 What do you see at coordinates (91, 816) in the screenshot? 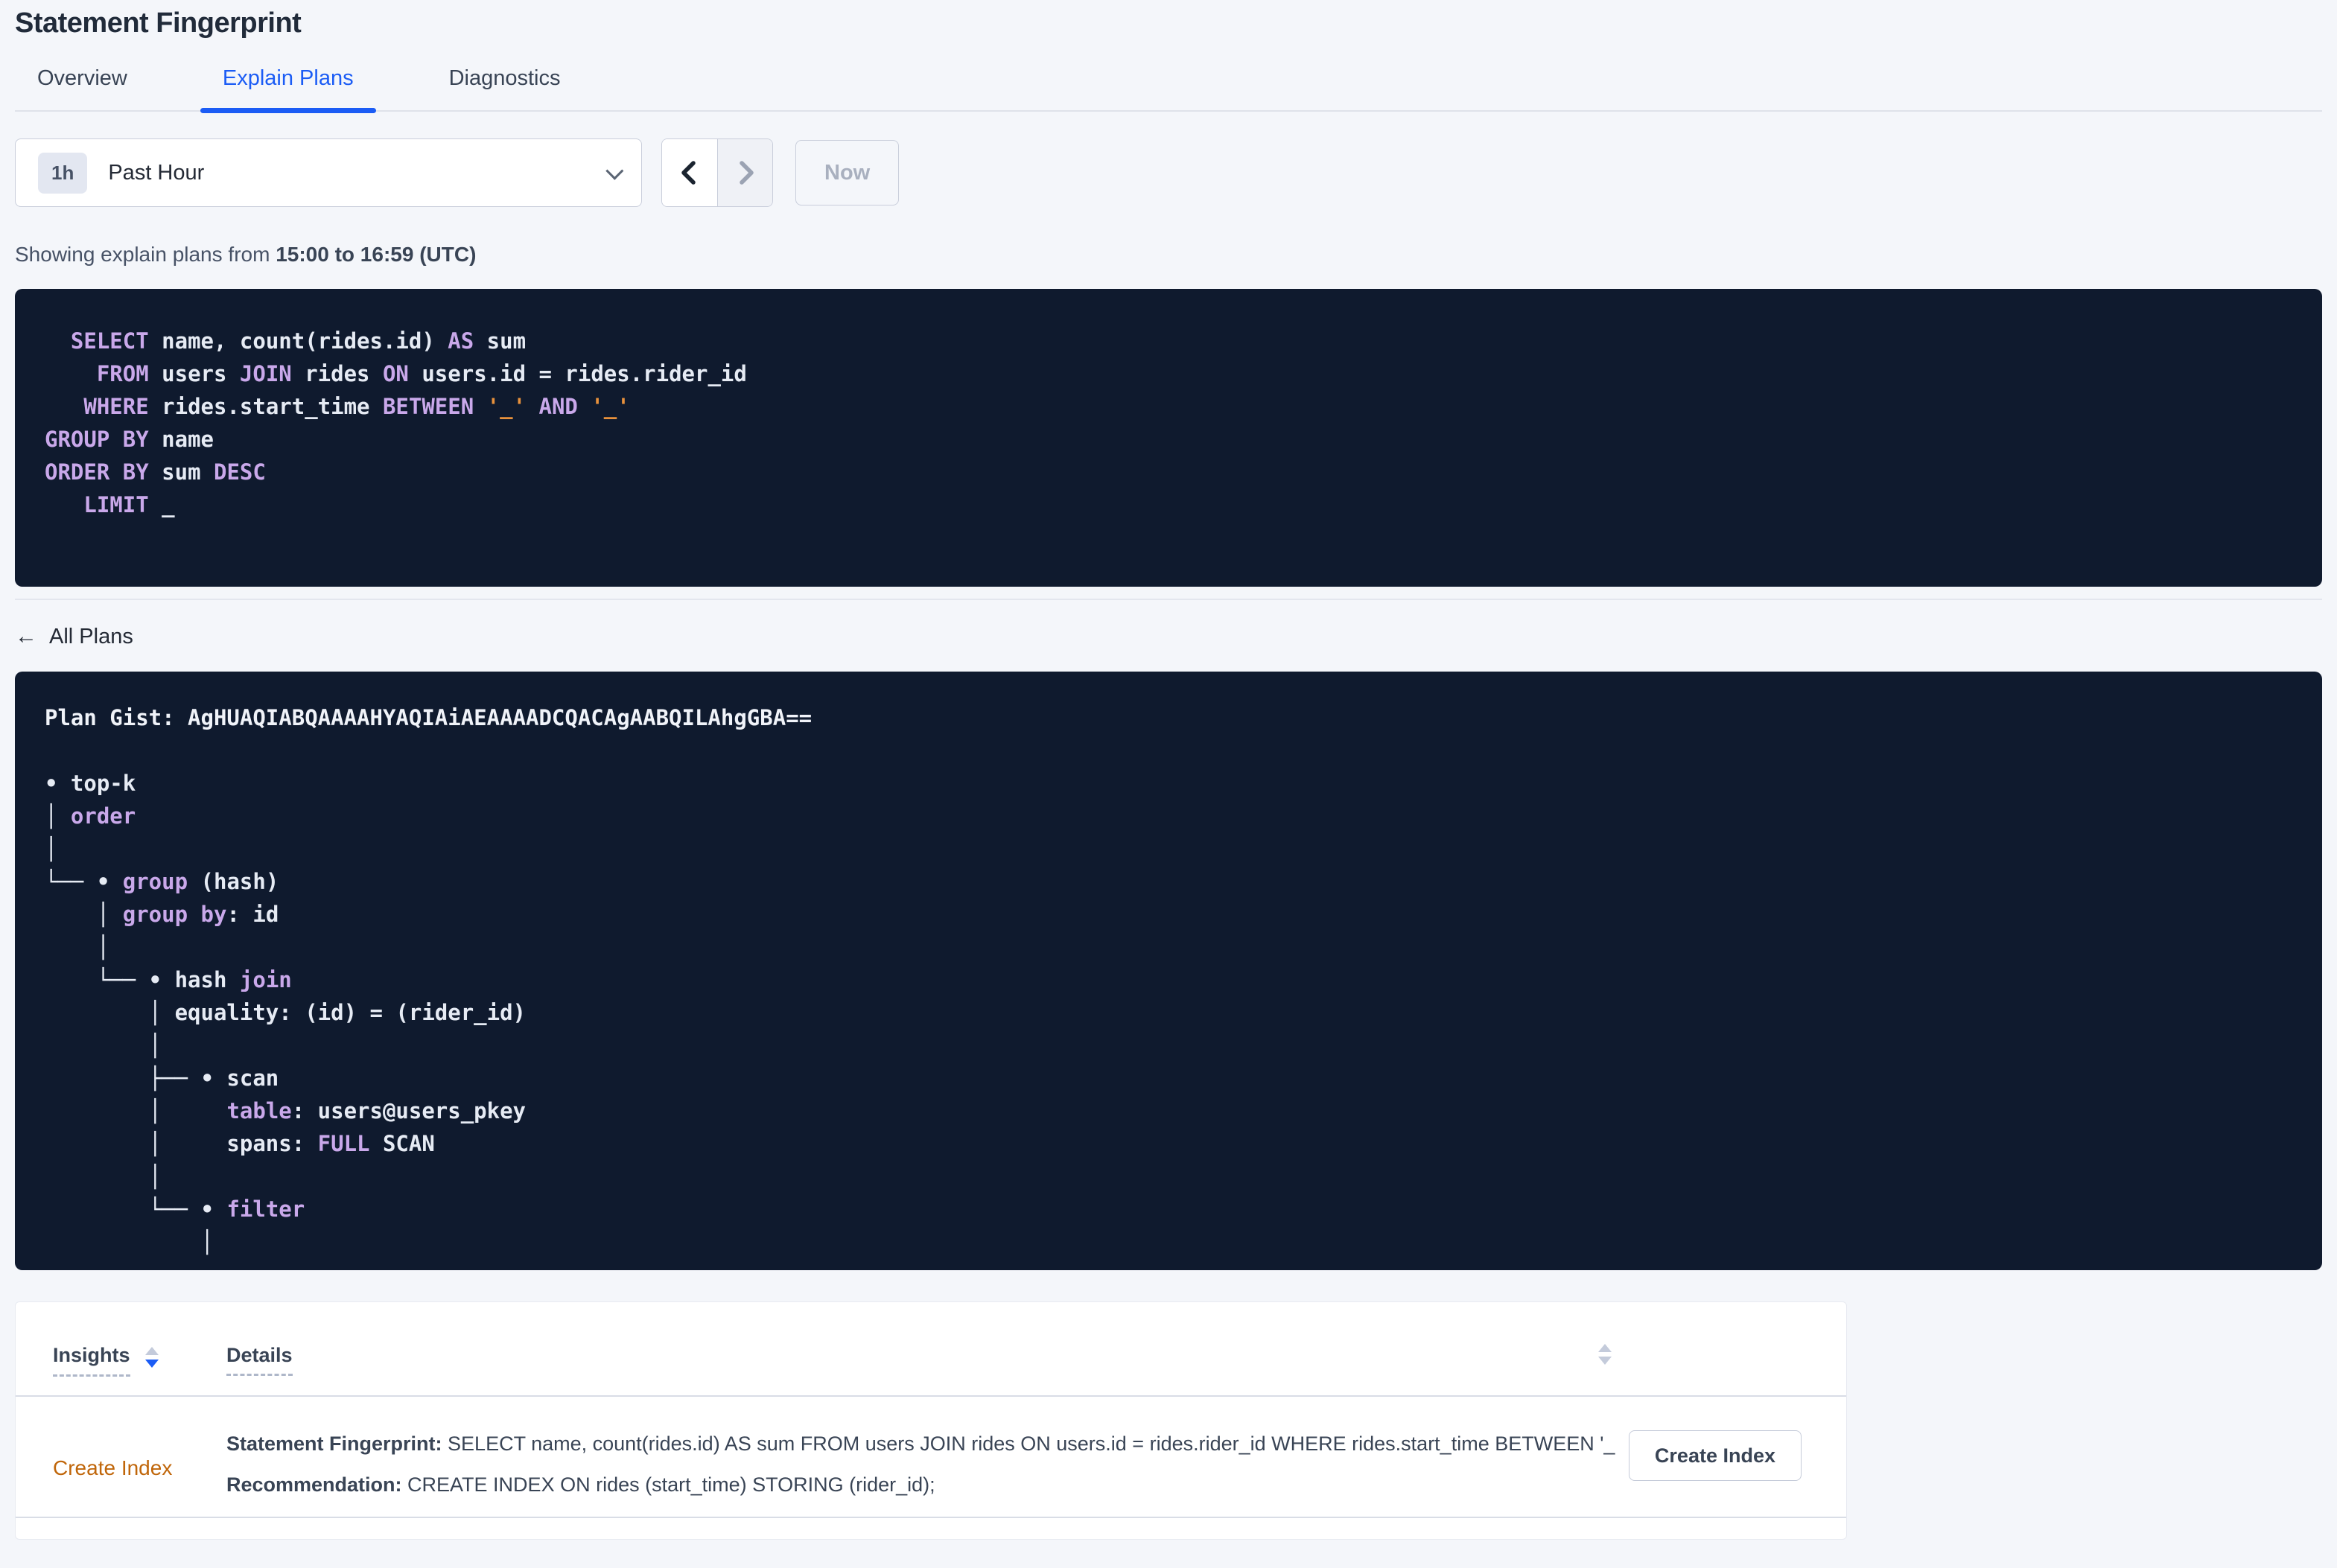
I see `code-line: │ order` at bounding box center [91, 816].